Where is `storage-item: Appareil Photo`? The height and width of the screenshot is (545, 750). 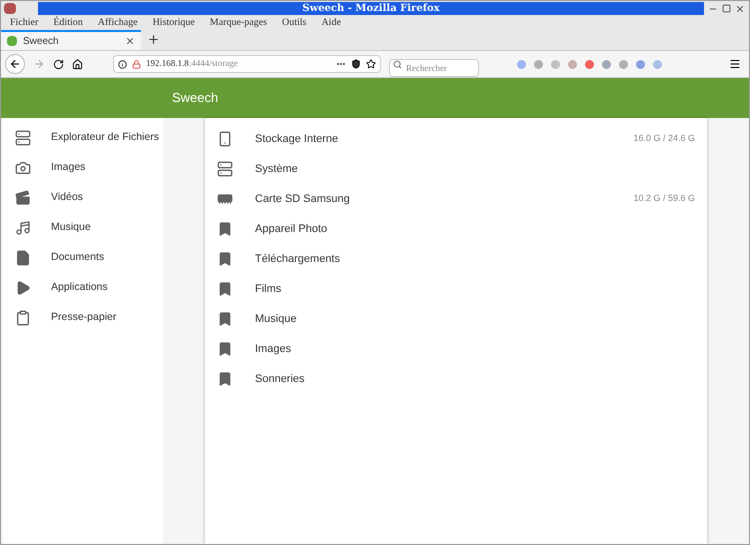
storage-item: Appareil Photo is located at coordinates (456, 229).